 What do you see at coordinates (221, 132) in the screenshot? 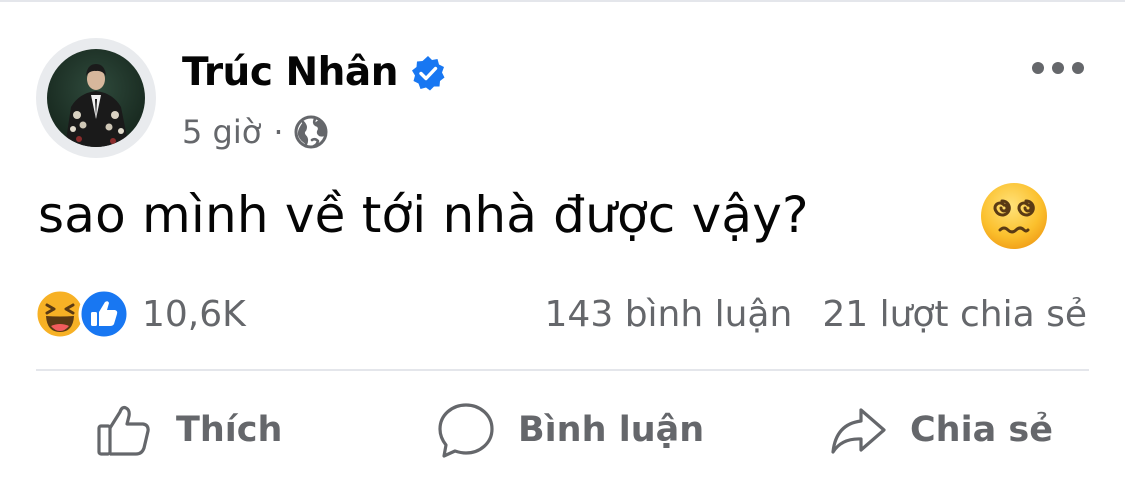
I see `post-time: 5 giờ` at bounding box center [221, 132].